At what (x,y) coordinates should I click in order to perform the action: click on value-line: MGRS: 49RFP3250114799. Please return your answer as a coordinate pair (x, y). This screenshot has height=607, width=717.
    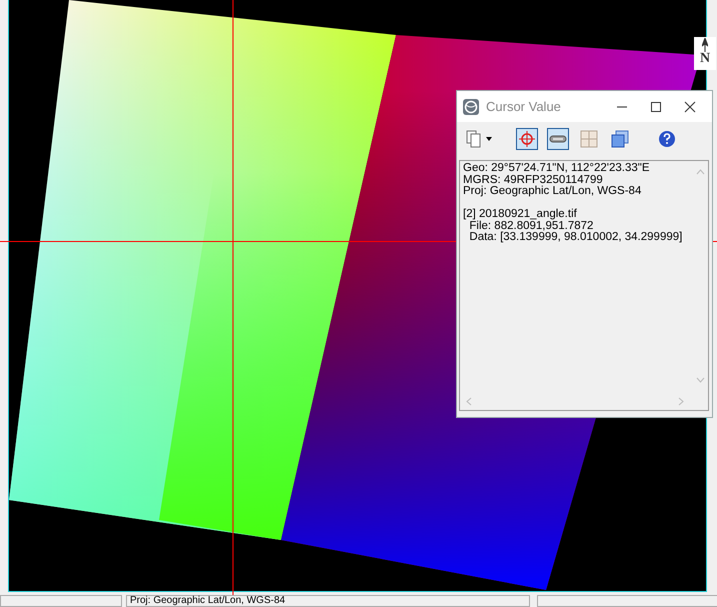
    Looking at the image, I should click on (533, 180).